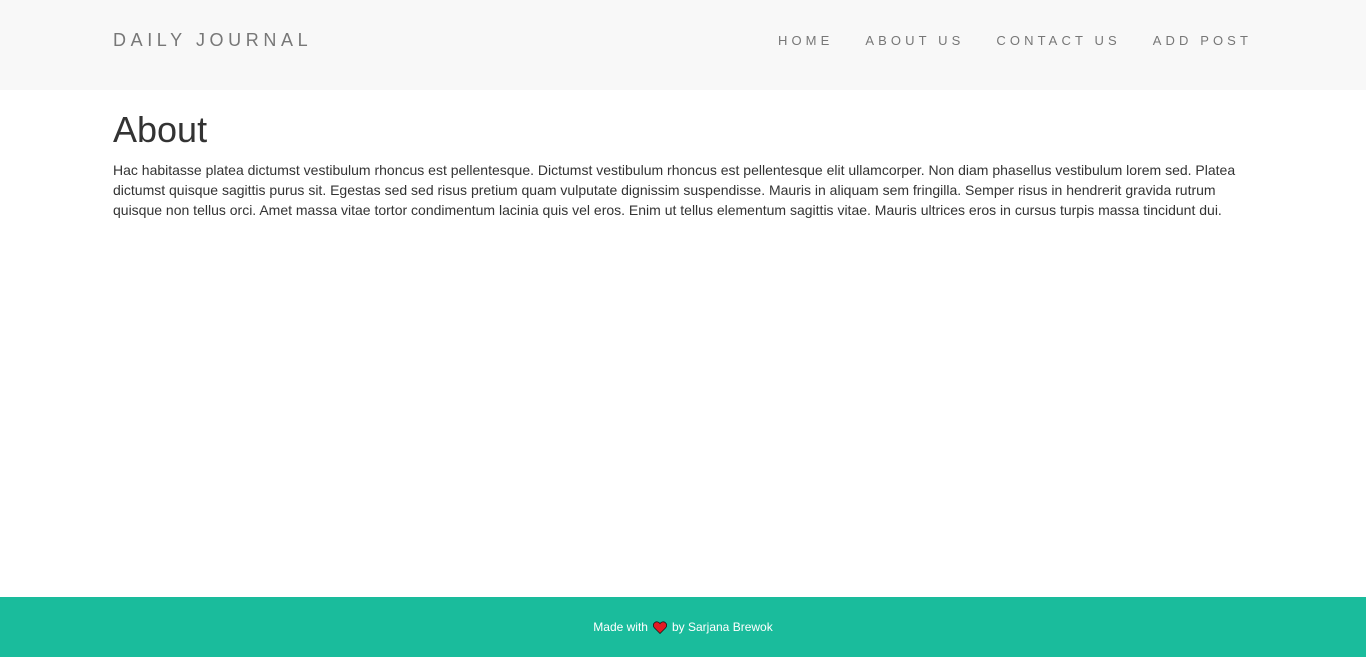 The height and width of the screenshot is (657, 1366). I want to click on footer: Made with by Sarjana Brewok, so click(683, 627).